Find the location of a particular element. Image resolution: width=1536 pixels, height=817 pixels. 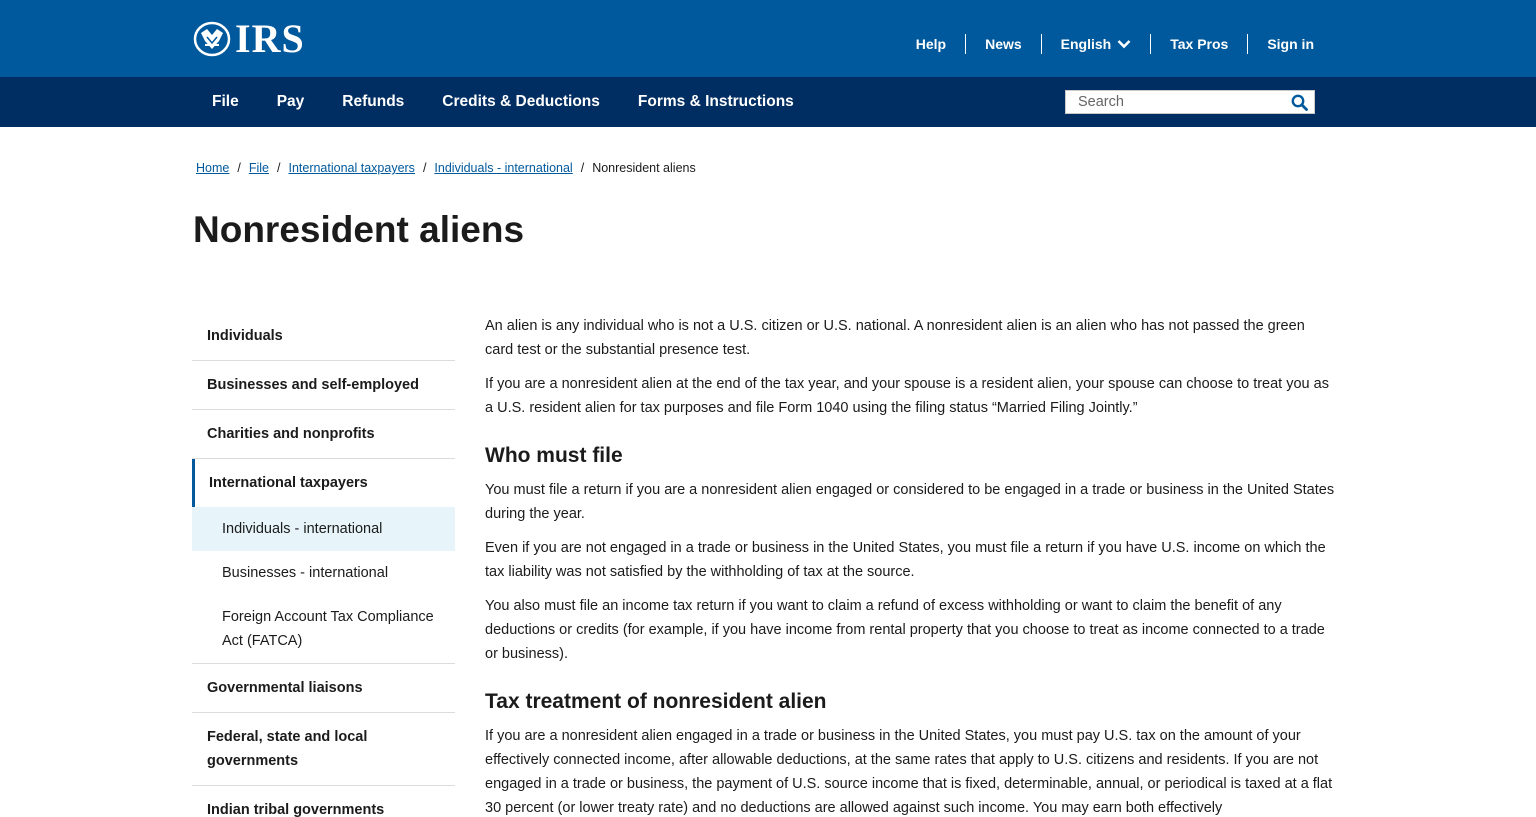

logo-text: IRS is located at coordinates (270, 38).